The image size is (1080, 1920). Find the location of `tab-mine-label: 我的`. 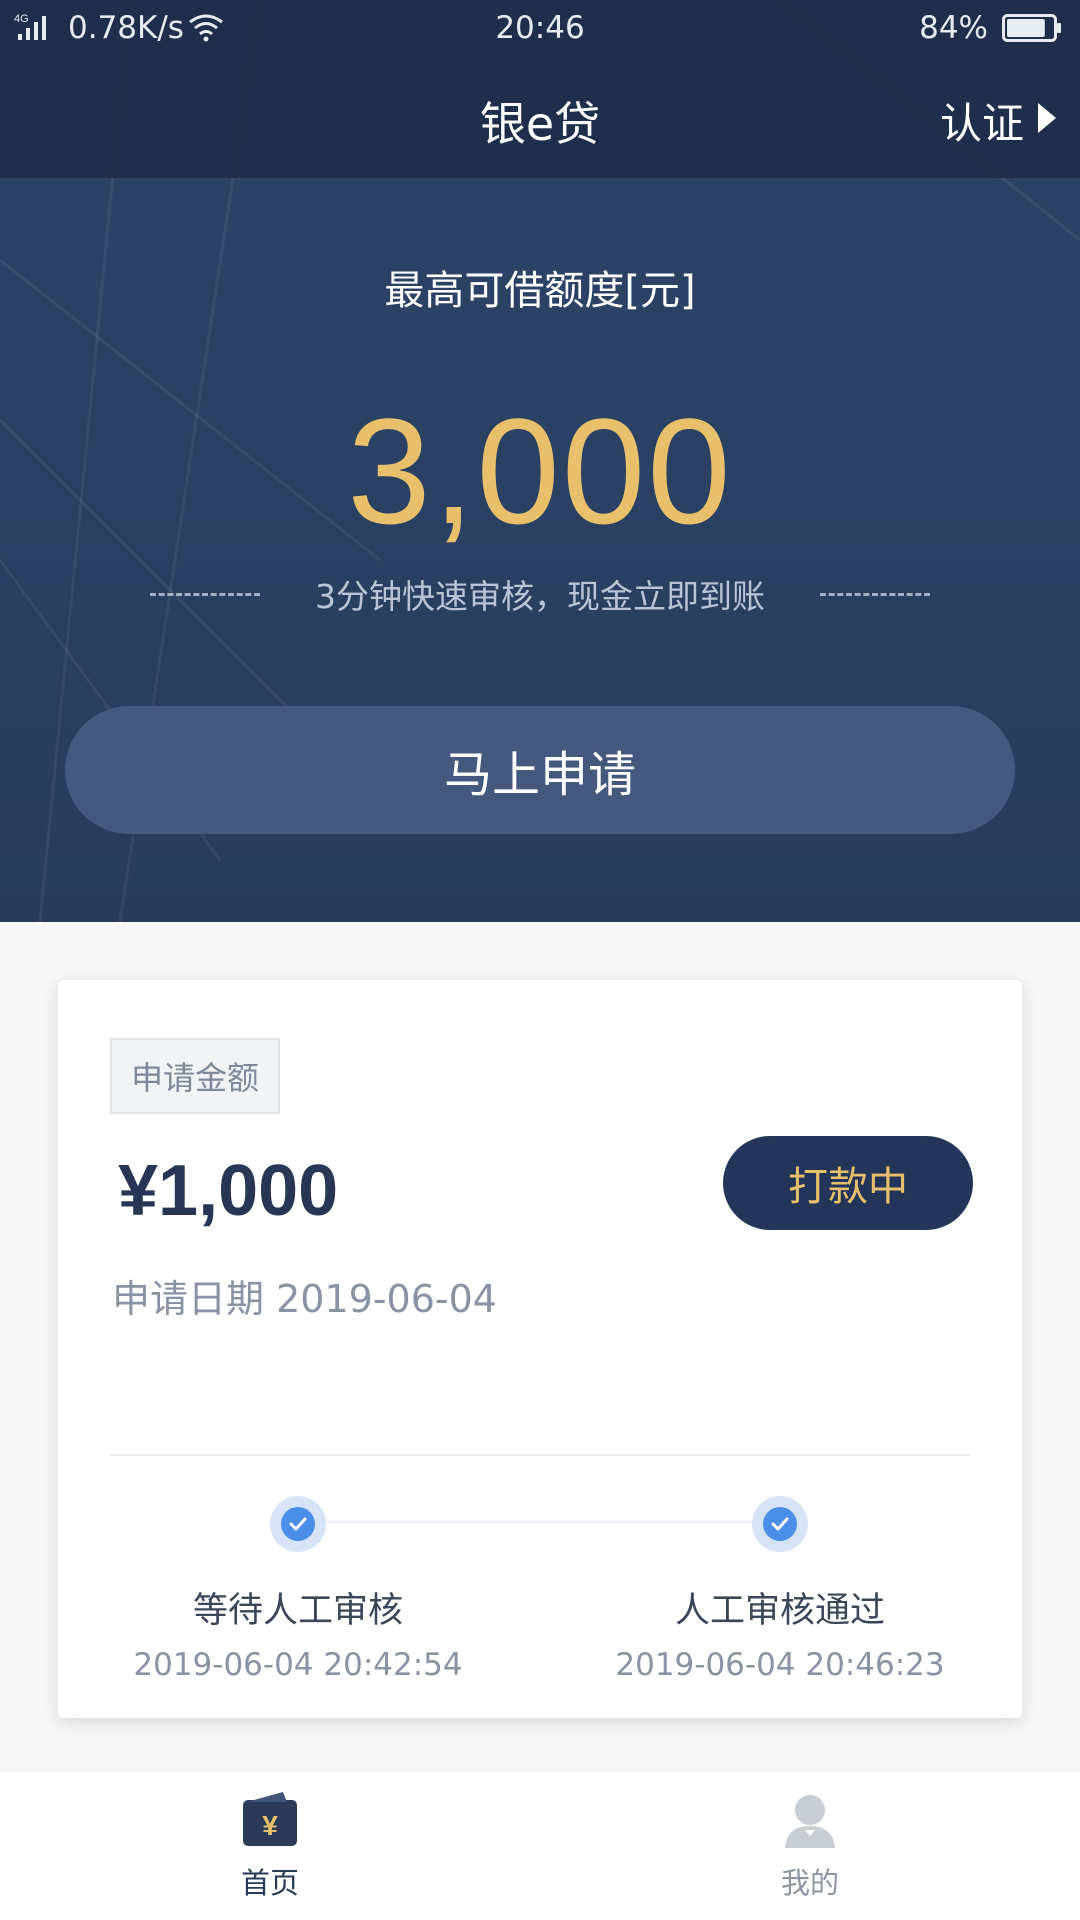

tab-mine-label: 我的 is located at coordinates (809, 1883).